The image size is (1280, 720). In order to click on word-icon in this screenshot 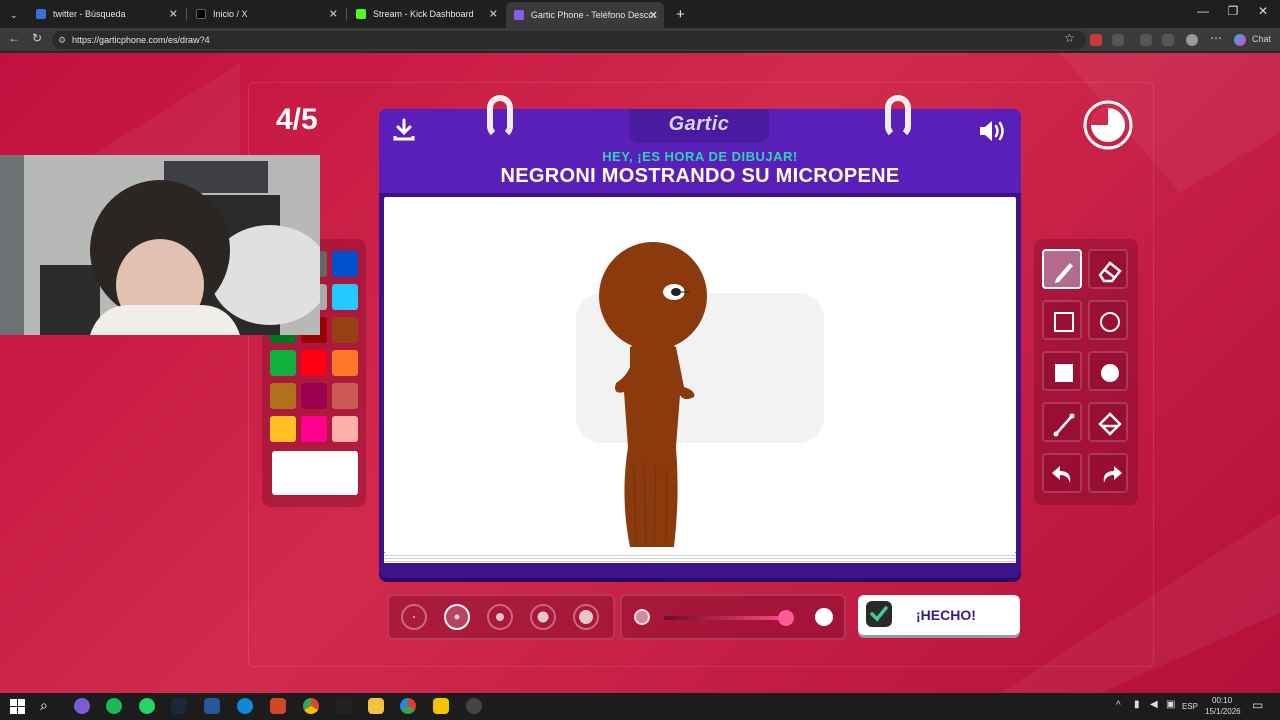, I will do `click(212, 706)`.